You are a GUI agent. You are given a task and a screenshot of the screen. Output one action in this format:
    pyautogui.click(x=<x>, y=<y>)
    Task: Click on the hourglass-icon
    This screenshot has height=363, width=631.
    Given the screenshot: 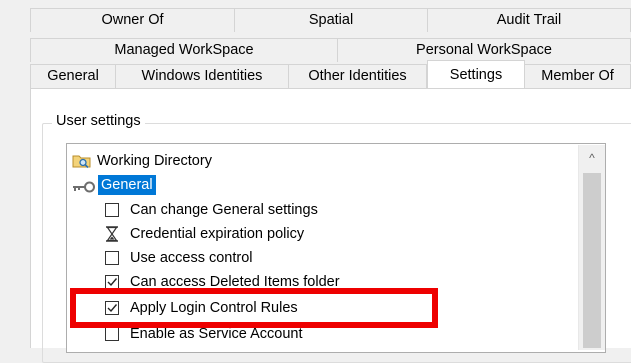 What is the action you would take?
    pyautogui.click(x=112, y=234)
    